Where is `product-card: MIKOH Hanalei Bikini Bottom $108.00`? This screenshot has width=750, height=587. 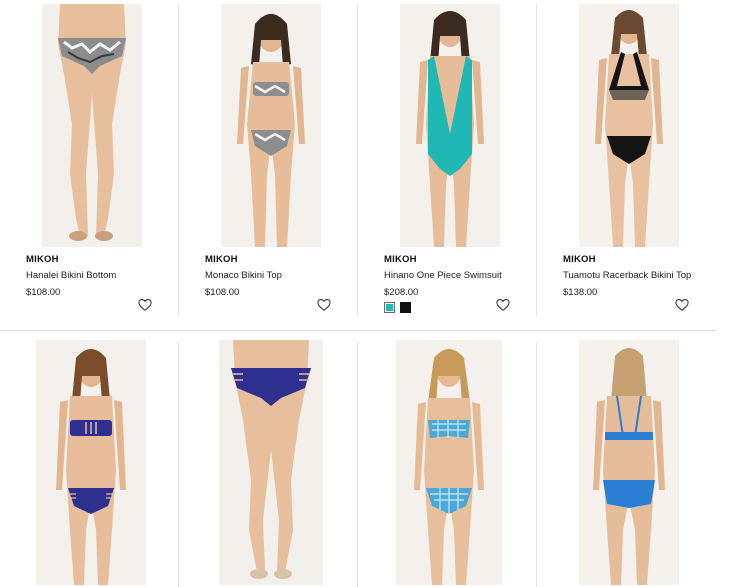
product-card: MIKOH Hanalei Bikini Bottom $108.00 is located at coordinates (81, 155).